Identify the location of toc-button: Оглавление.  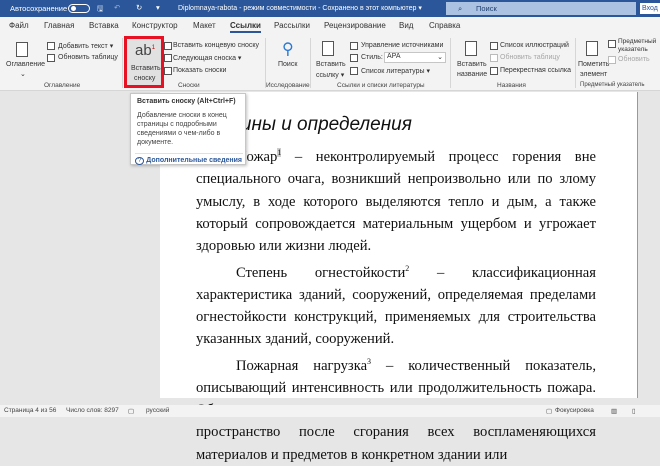
(25, 64).